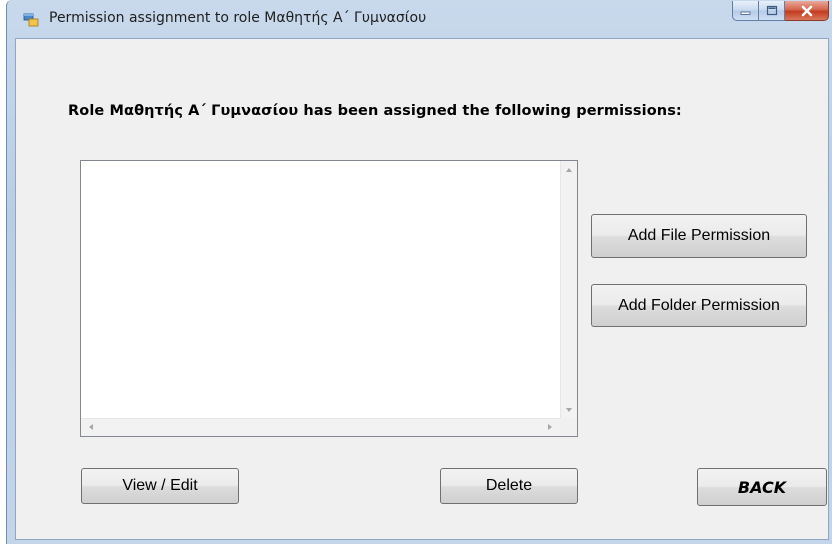 This screenshot has height=544, width=832. I want to click on add-file-permission-button: Add File Permission, so click(699, 236).